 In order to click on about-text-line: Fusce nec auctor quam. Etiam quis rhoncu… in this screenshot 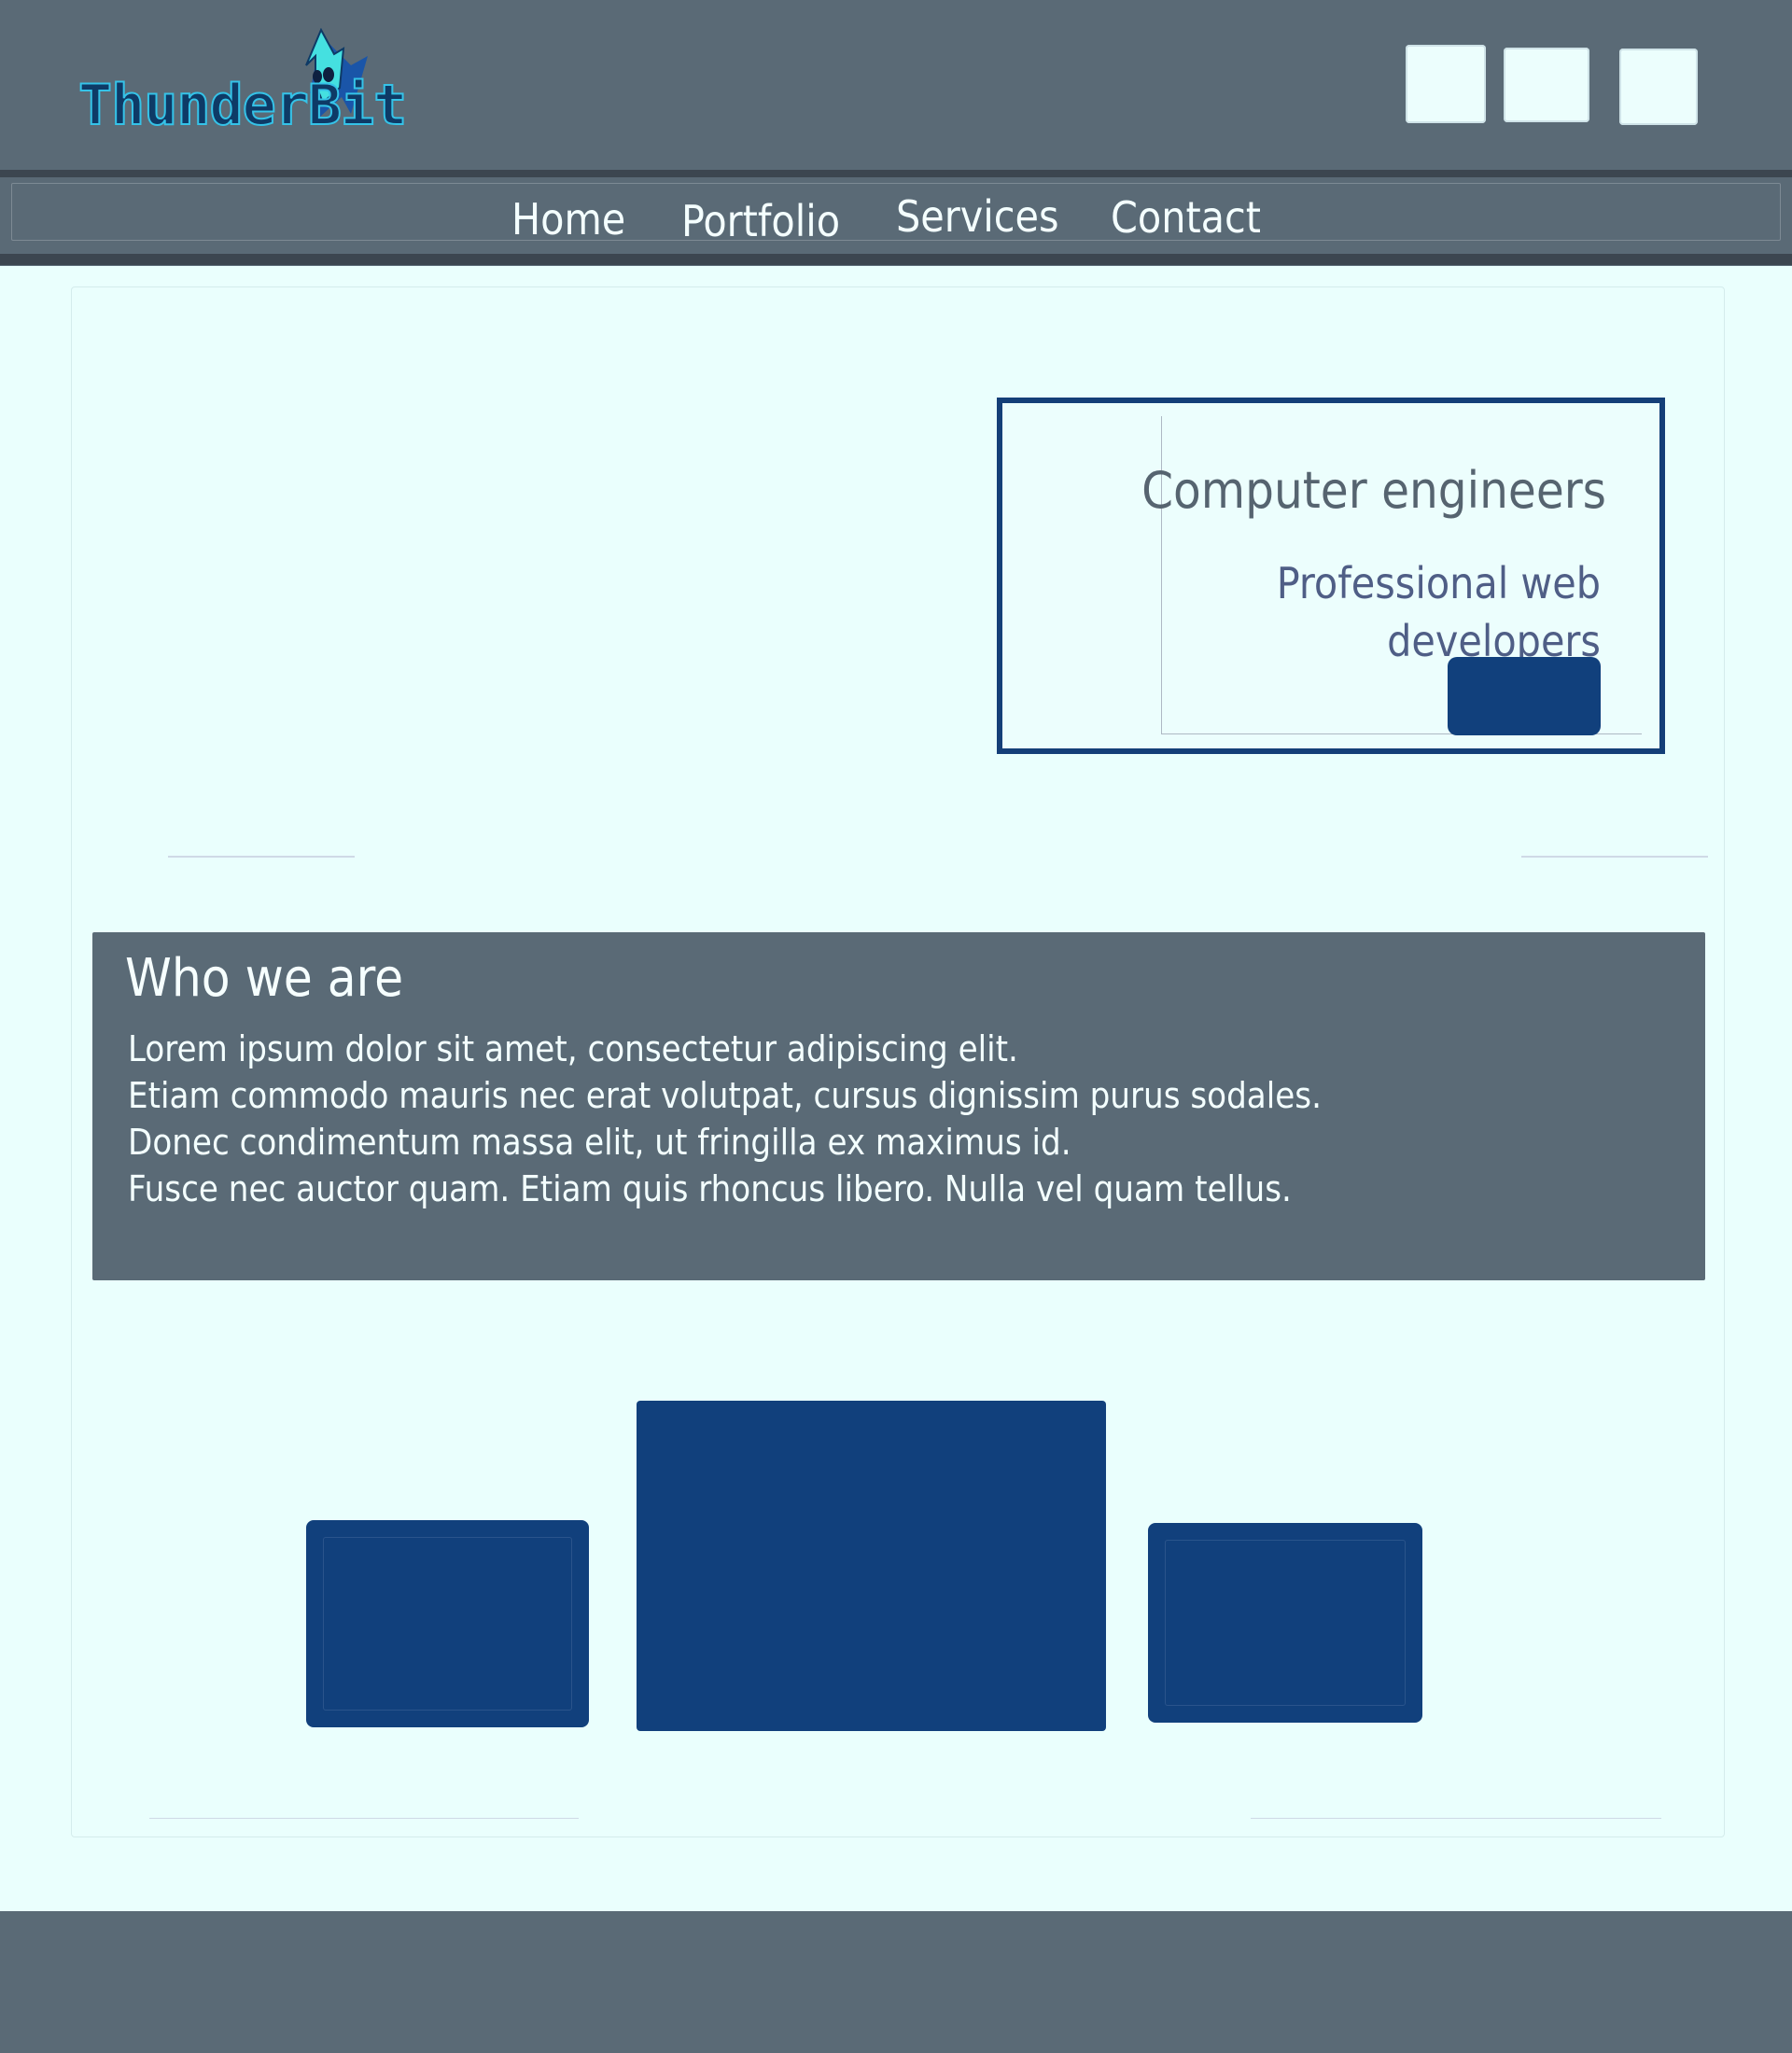, I will do `click(710, 1188)`.